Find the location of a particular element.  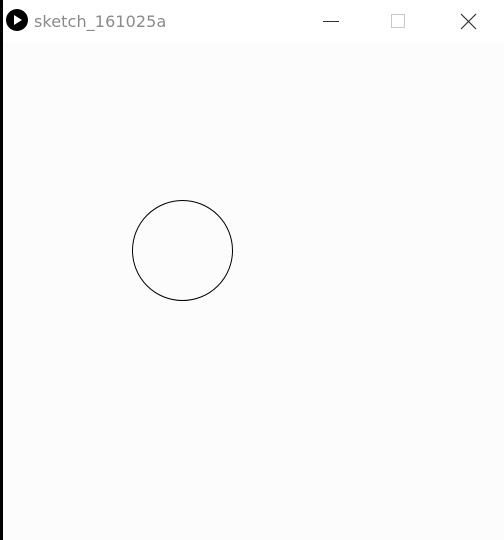

window-title: sketch_161025a is located at coordinates (100, 21).